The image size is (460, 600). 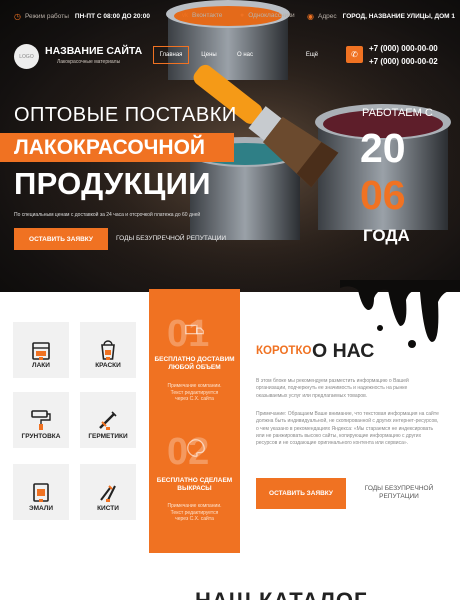 I want to click on nav-item-prices: Цены, so click(x=209, y=55).